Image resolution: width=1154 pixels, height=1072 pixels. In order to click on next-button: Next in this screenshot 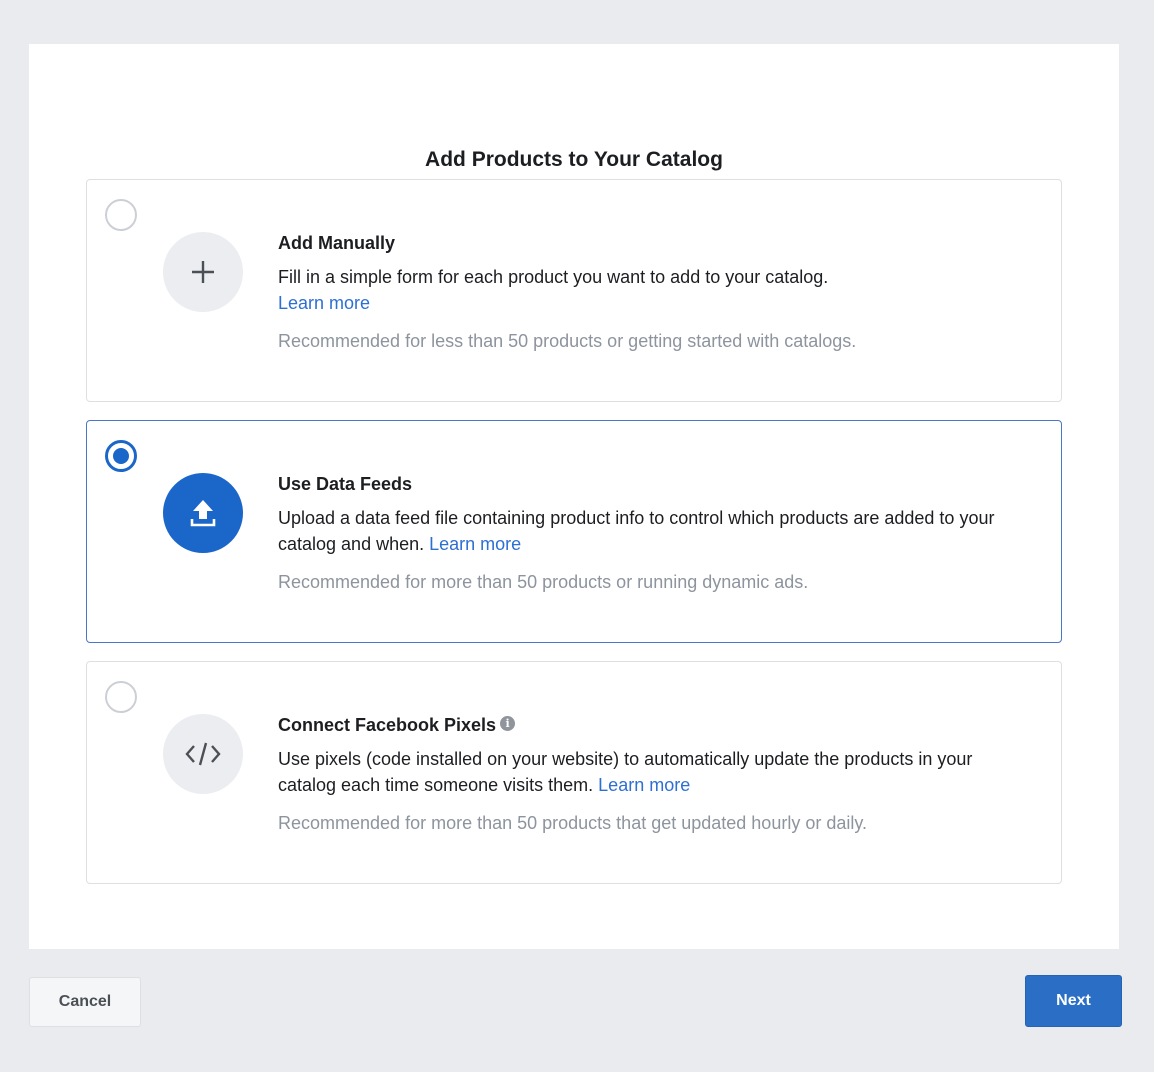, I will do `click(1073, 1001)`.